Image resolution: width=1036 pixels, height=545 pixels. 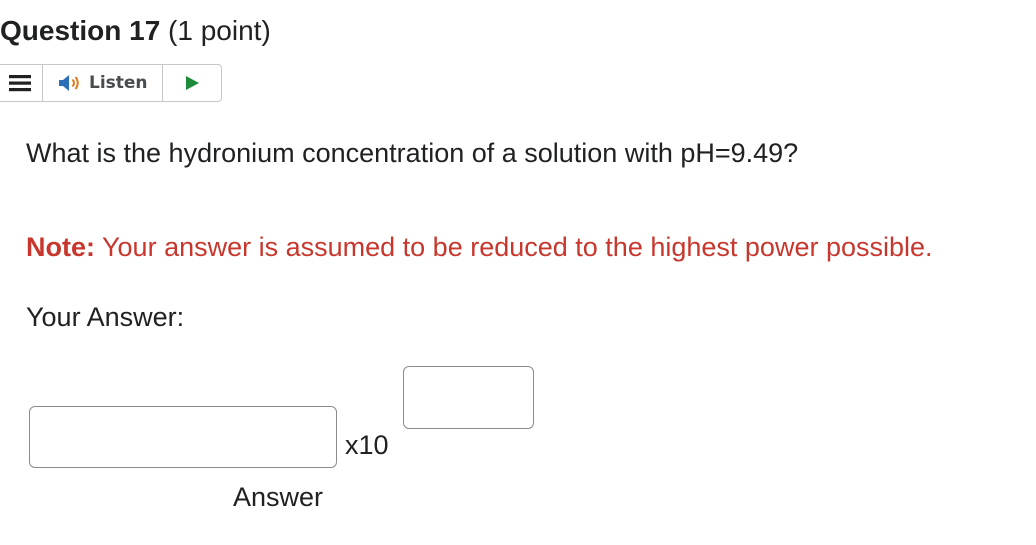 I want to click on listen-label: Listen, so click(x=118, y=83).